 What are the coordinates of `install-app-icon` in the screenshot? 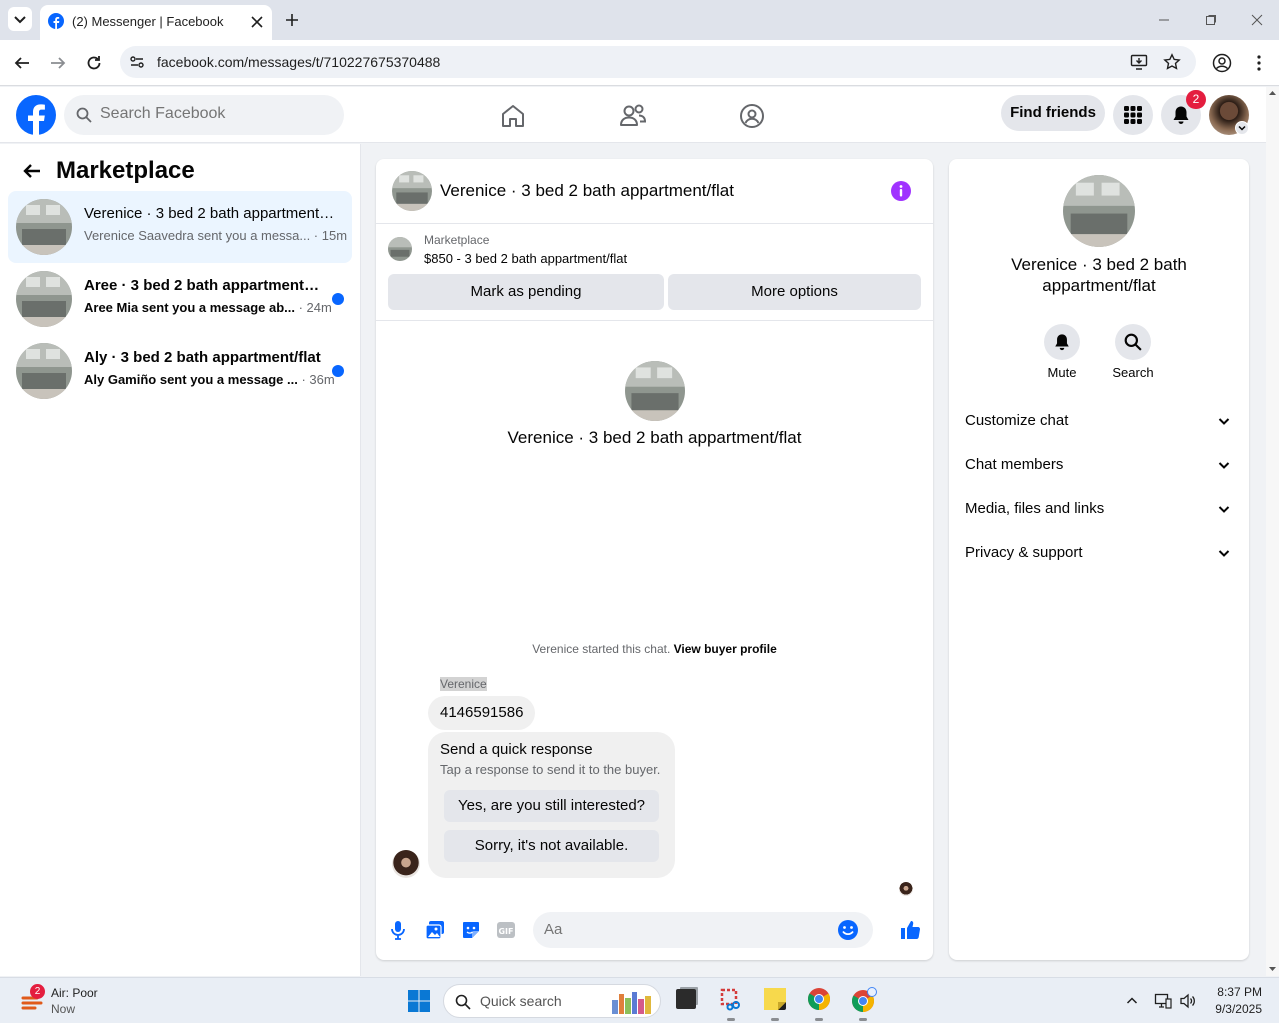 It's located at (1139, 62).